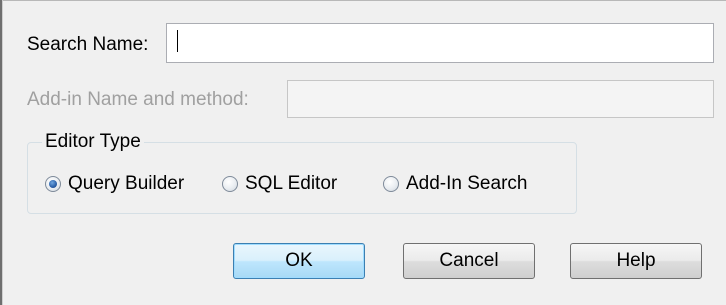  I want to click on search-name-input, so click(440, 43).